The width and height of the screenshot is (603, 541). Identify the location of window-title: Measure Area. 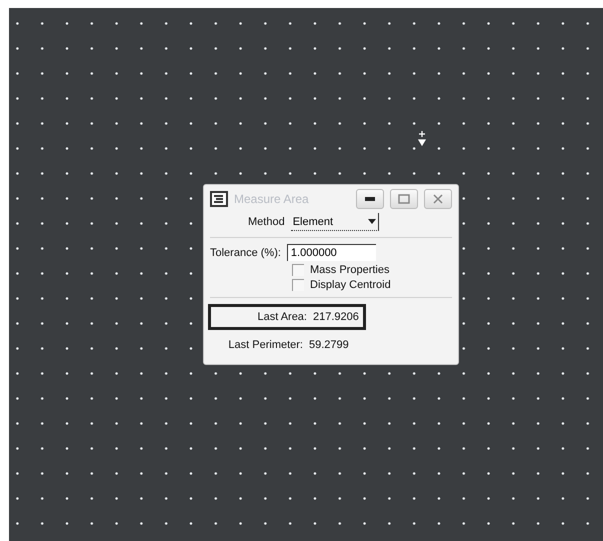
(272, 199).